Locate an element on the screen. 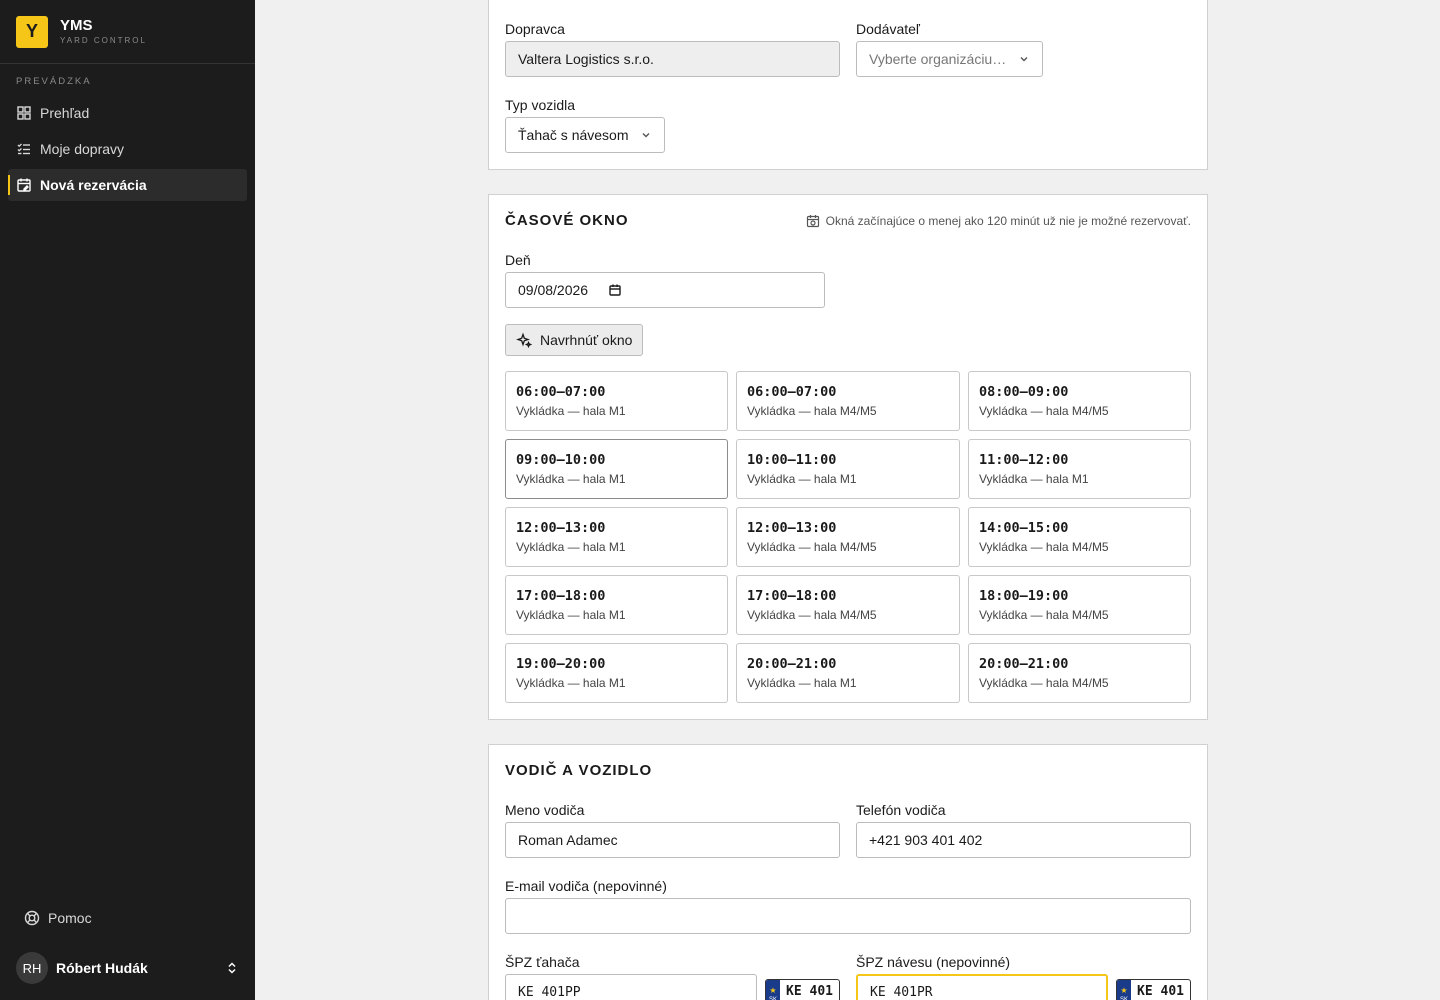 The width and height of the screenshot is (1440, 1000). time-slot: 06:00–07:00 Vykládka — hala M4/M5 is located at coordinates (848, 401).